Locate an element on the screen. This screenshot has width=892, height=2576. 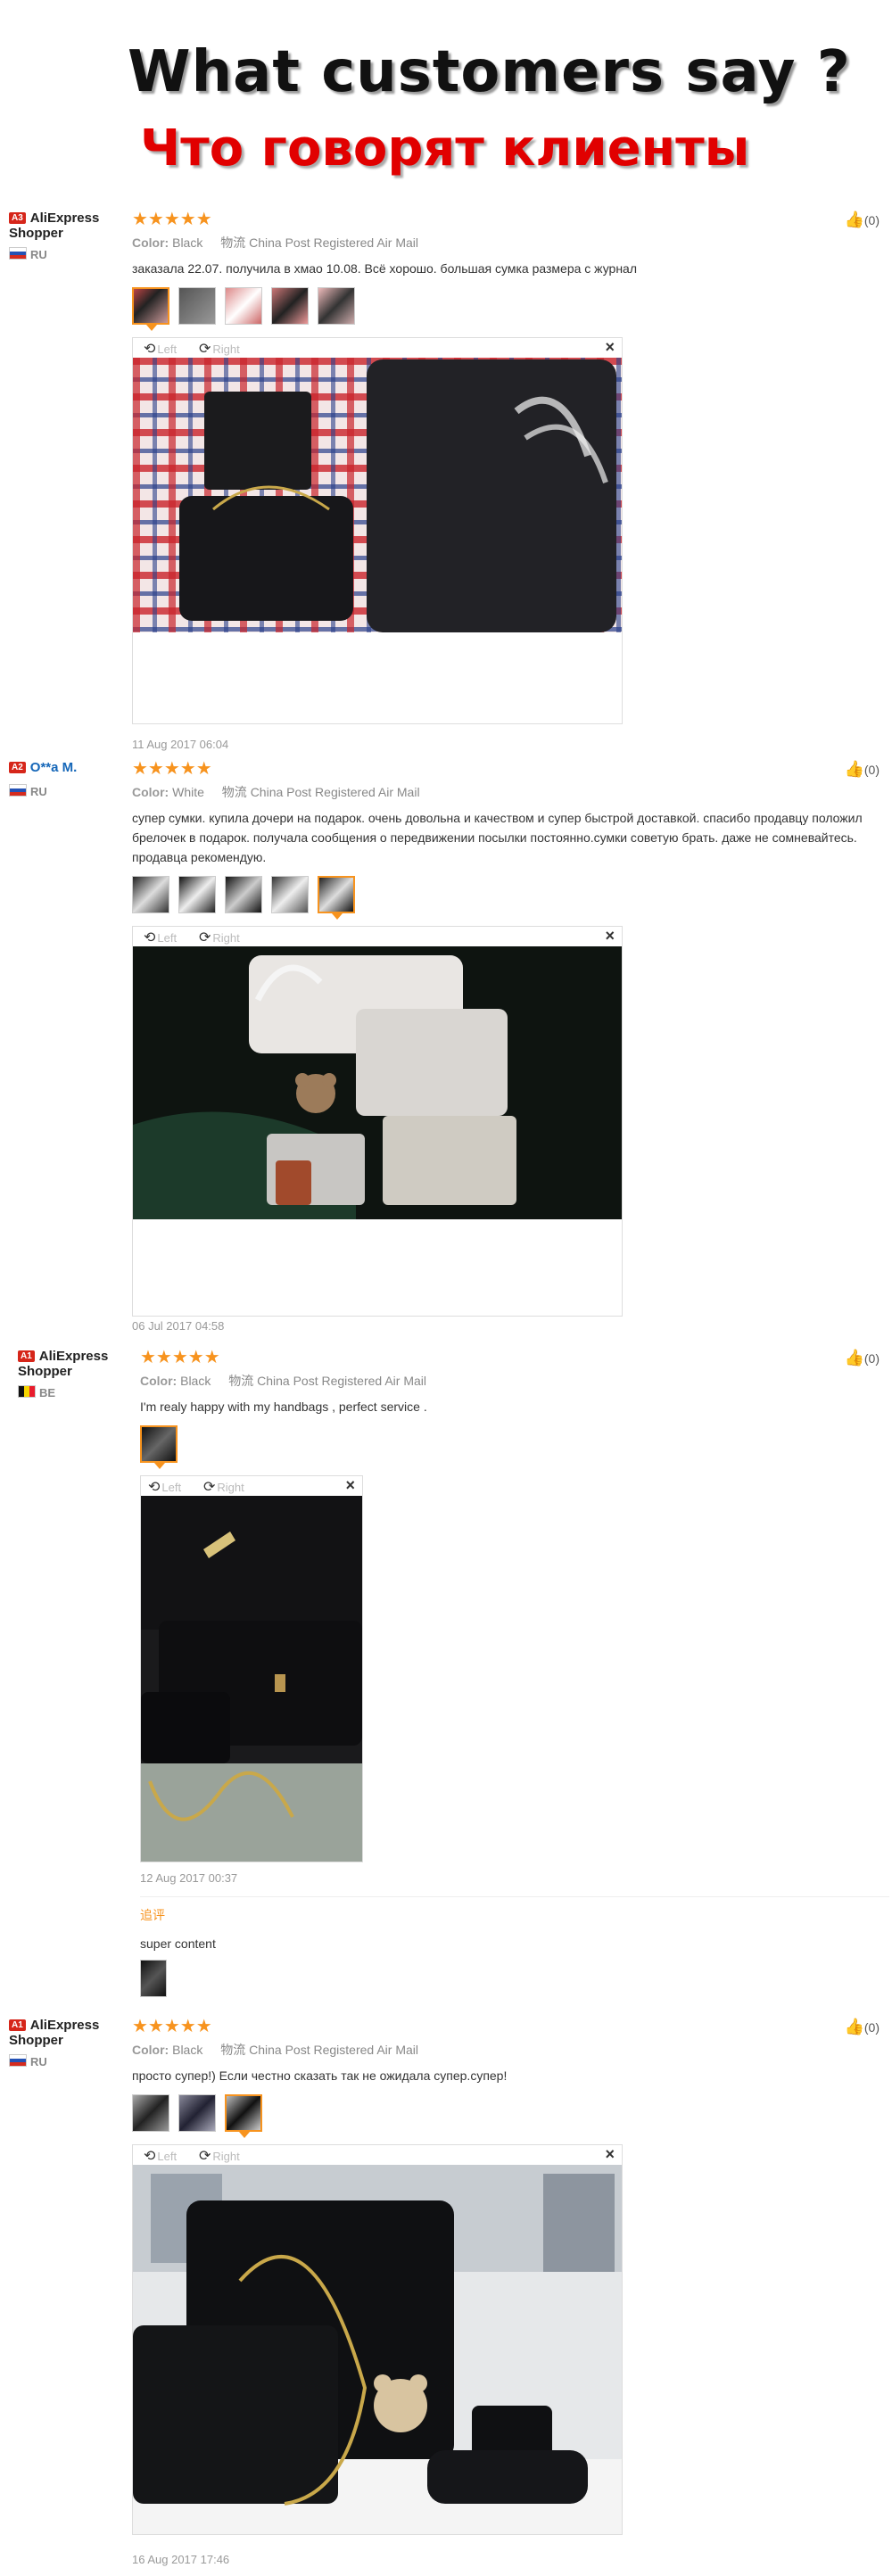
reviewer-country: BE is located at coordinates (78, 1392).